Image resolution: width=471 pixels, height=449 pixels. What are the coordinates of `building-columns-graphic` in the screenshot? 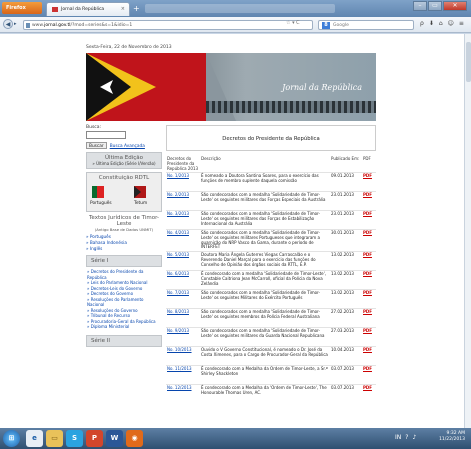 It's located at (291, 107).